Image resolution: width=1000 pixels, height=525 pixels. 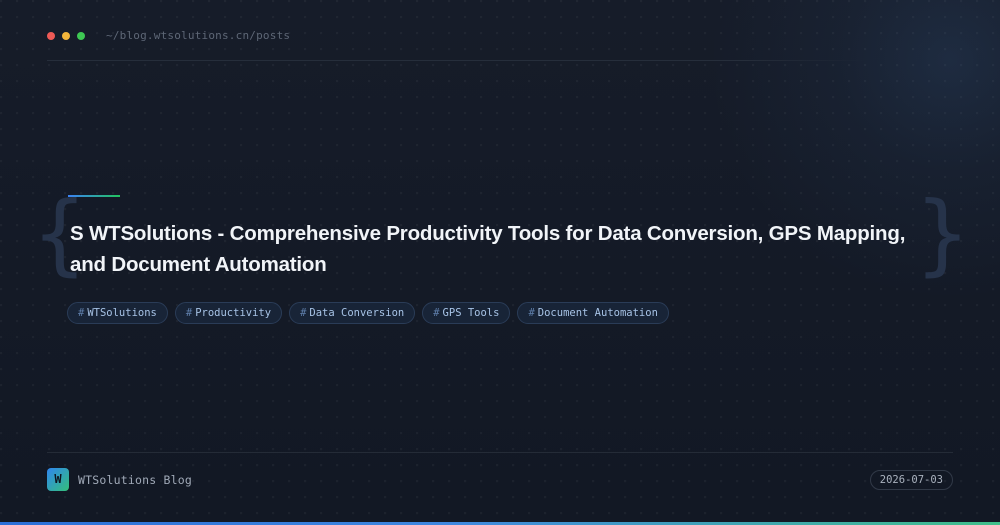 What do you see at coordinates (81, 36) in the screenshot?
I see `maximize-dot-icon` at bounding box center [81, 36].